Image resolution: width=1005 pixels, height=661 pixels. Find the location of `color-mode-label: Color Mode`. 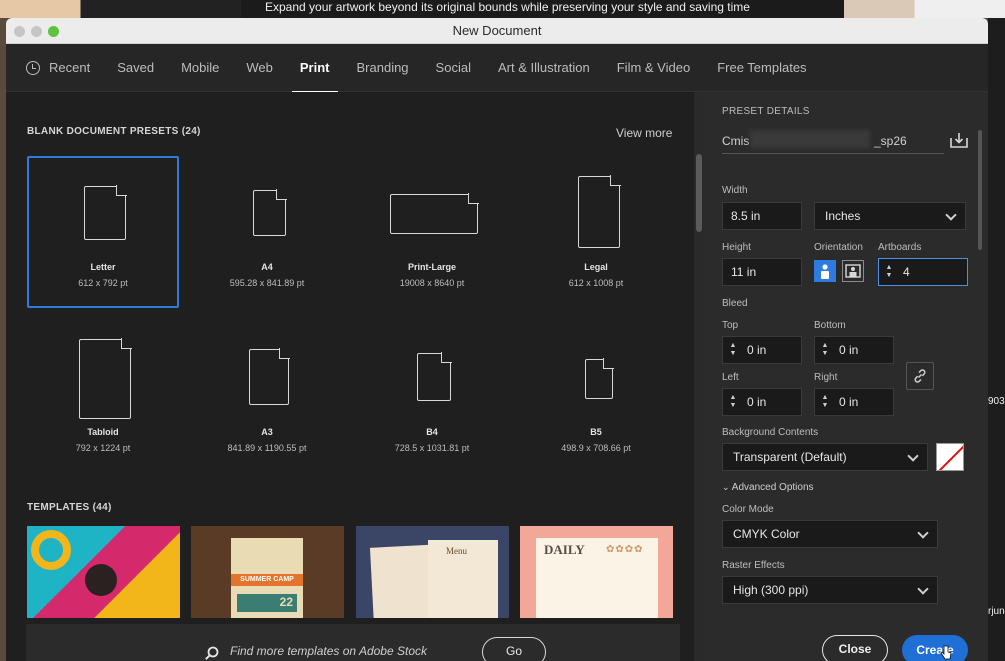

color-mode-label: Color Mode is located at coordinates (748, 509).